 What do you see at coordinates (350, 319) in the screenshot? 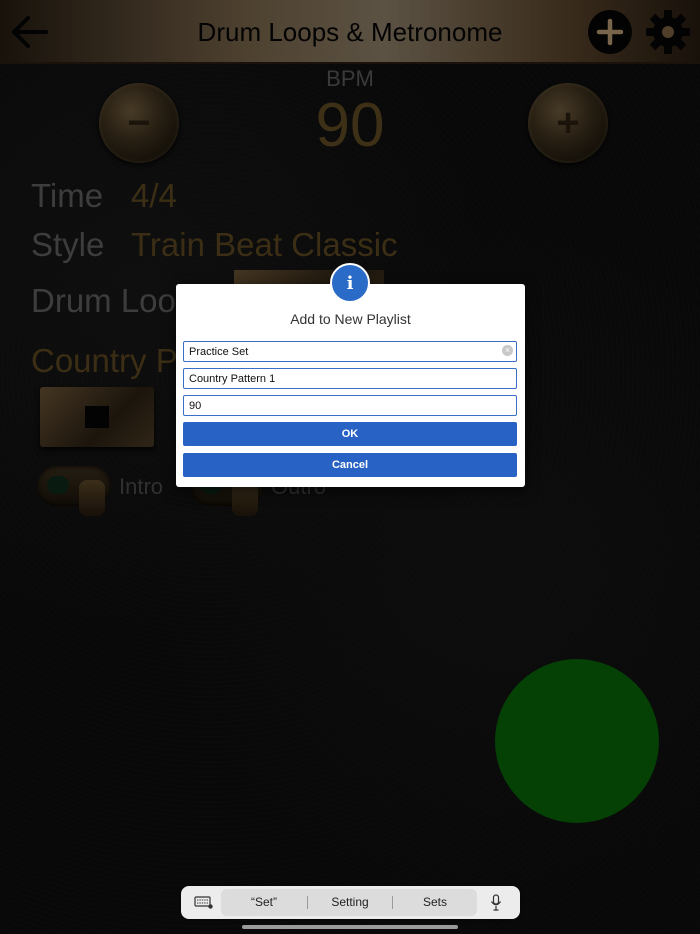
I see `dialog-title: Add to New Playlist` at bounding box center [350, 319].